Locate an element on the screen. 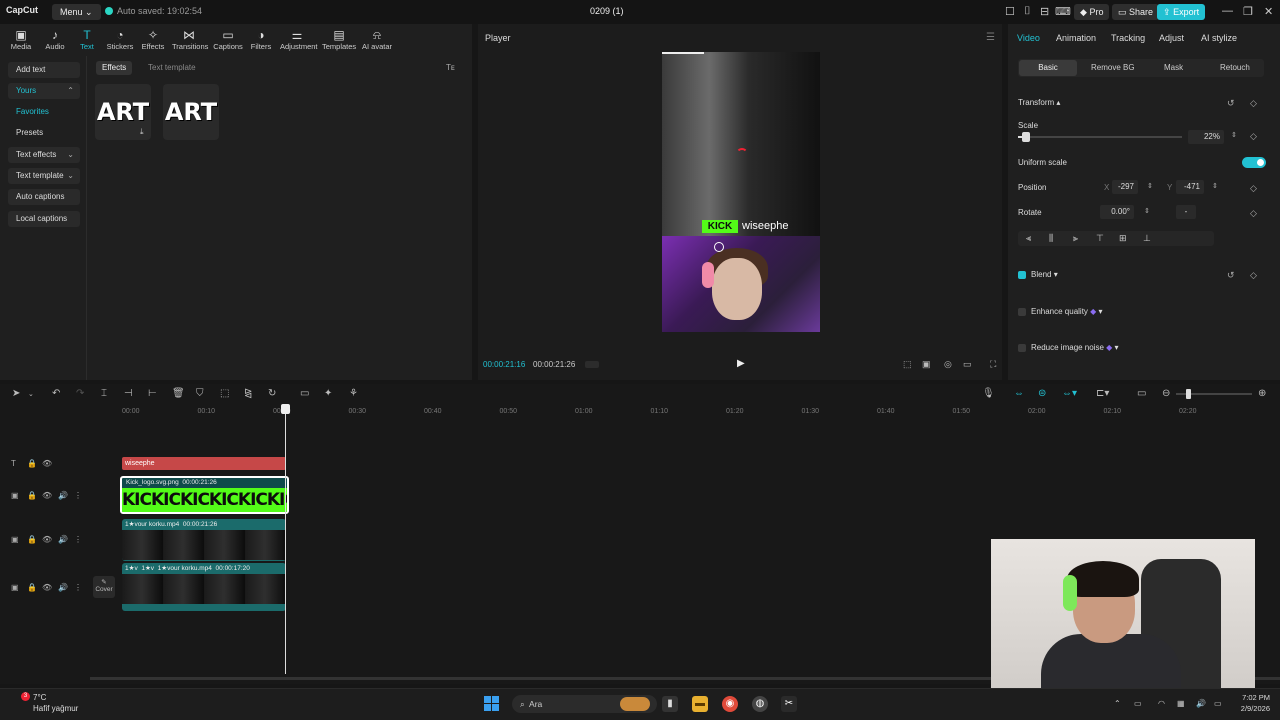  snapshot-icon: ◎ is located at coordinates (948, 364).